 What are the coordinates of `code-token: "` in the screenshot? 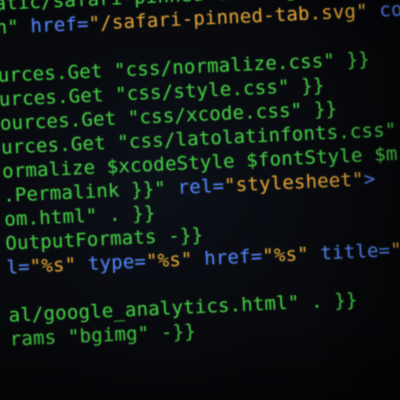 It's located at (394, 250).